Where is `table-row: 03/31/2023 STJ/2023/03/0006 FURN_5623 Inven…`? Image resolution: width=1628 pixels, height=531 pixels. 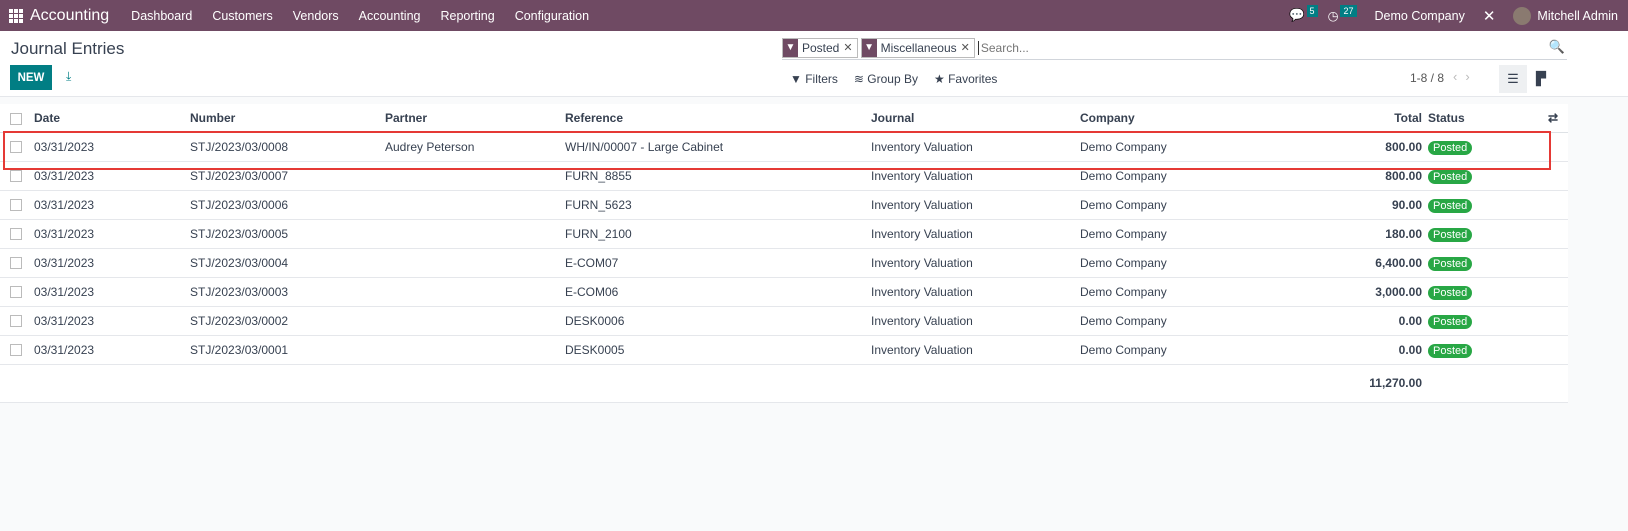 table-row: 03/31/2023 STJ/2023/03/0006 FURN_5623 Inven… is located at coordinates (784, 205).